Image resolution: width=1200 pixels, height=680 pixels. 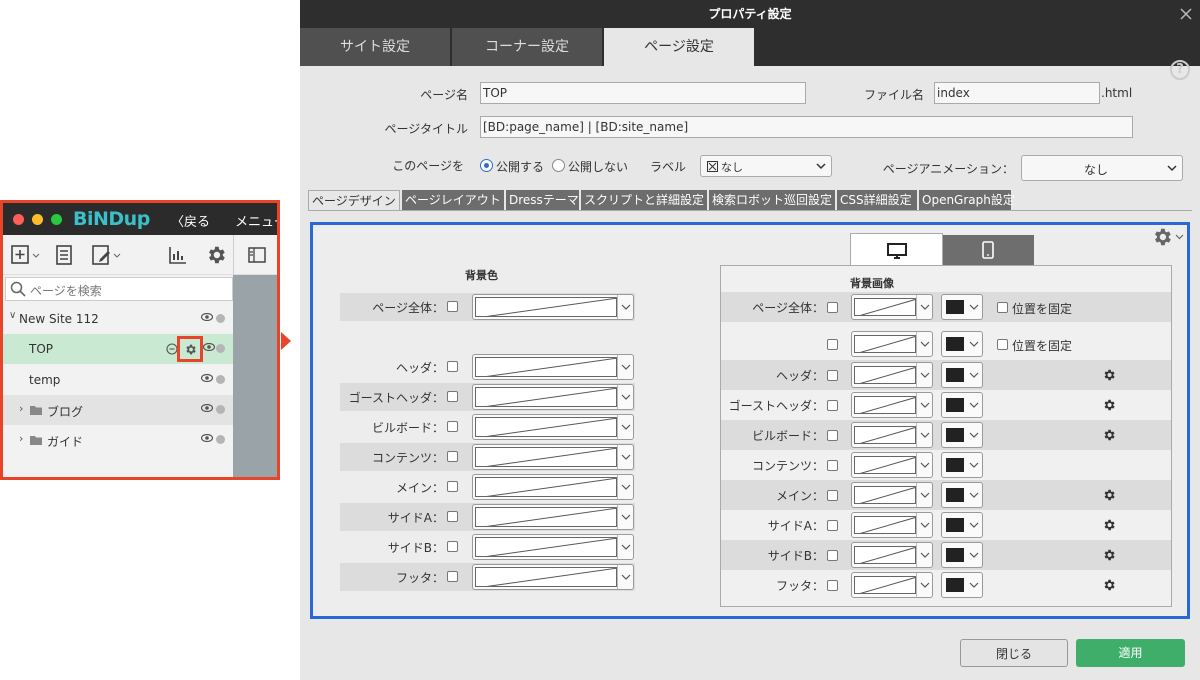 What do you see at coordinates (967, 200) in the screenshot?
I see `subtab-opengraph-settings: OpenGraph設定` at bounding box center [967, 200].